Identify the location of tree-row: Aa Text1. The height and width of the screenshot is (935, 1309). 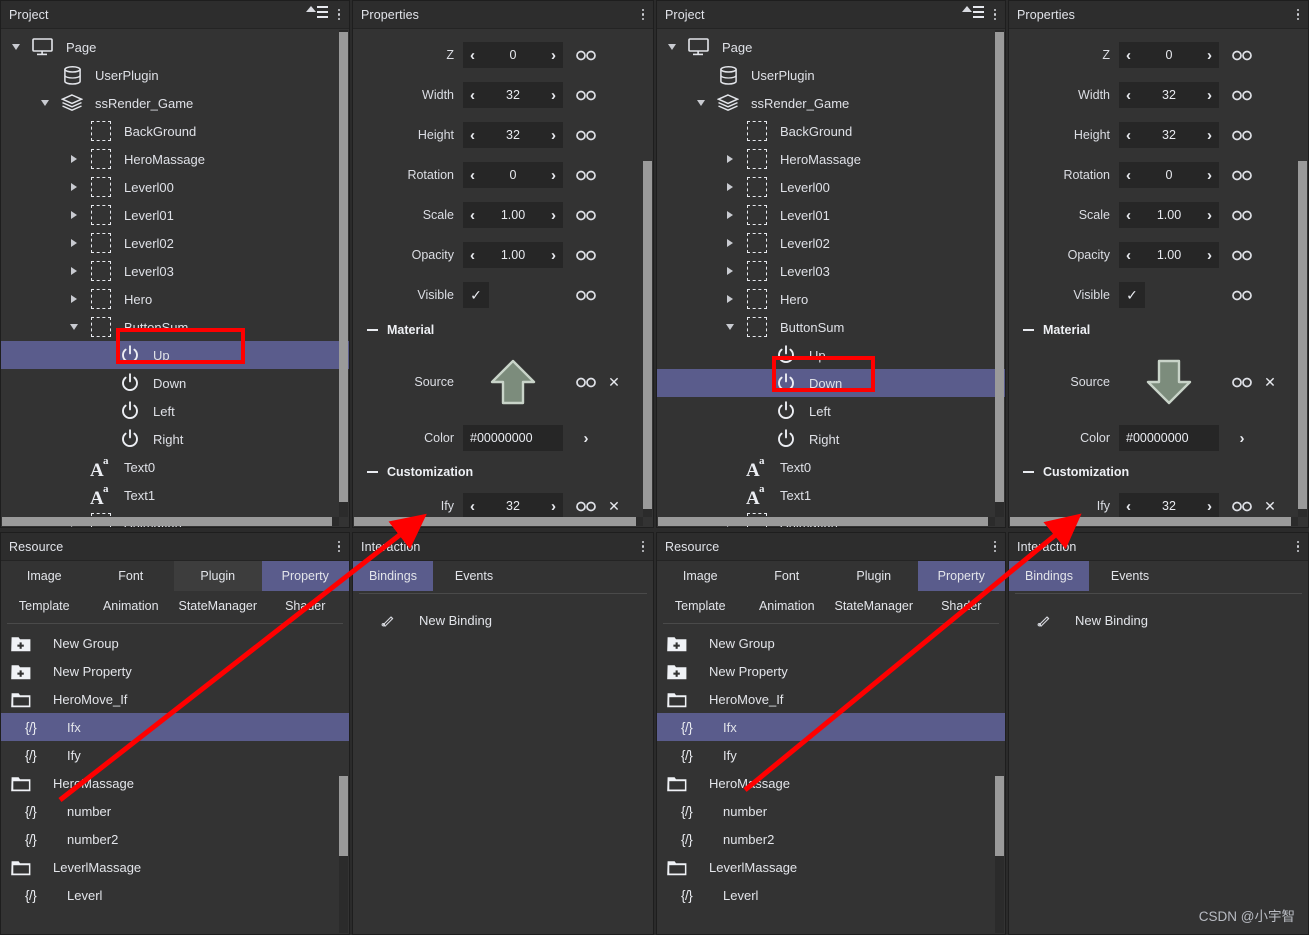
(831, 495).